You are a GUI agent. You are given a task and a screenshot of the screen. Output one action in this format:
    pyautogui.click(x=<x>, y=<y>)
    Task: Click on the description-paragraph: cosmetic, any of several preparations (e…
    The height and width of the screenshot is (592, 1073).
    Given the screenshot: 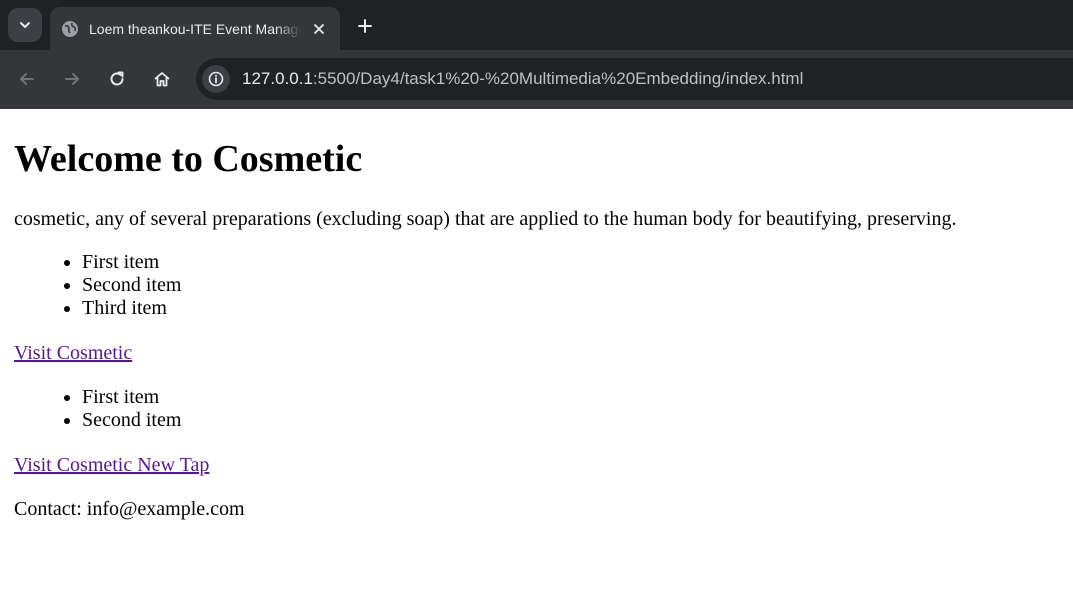 What is the action you would take?
    pyautogui.click(x=485, y=219)
    